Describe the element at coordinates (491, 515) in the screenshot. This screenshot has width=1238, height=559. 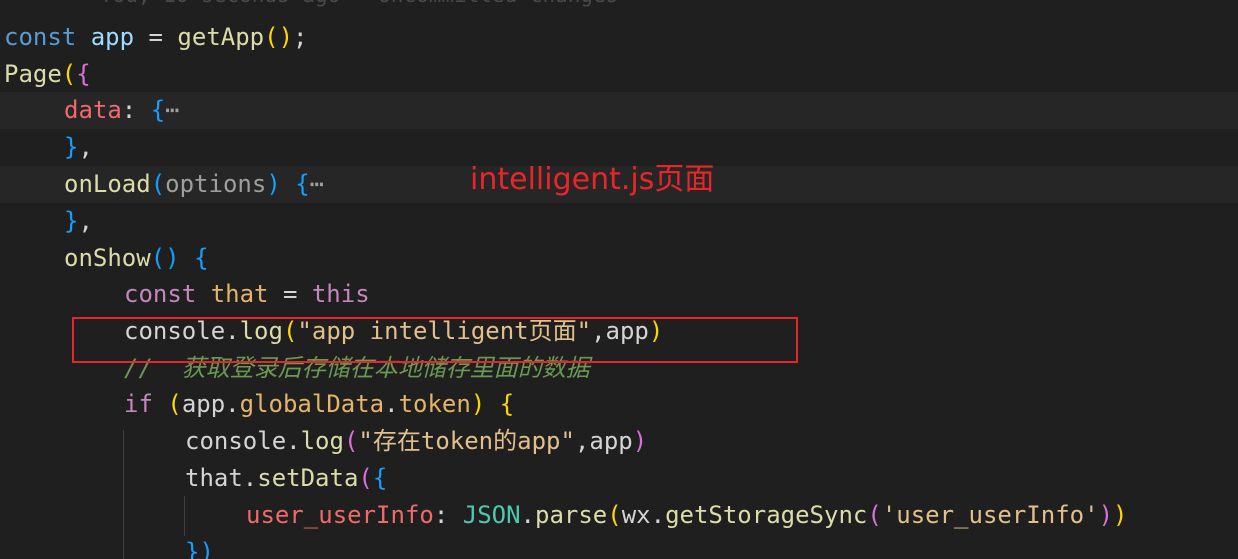
I see `class-name: JSON` at that location.